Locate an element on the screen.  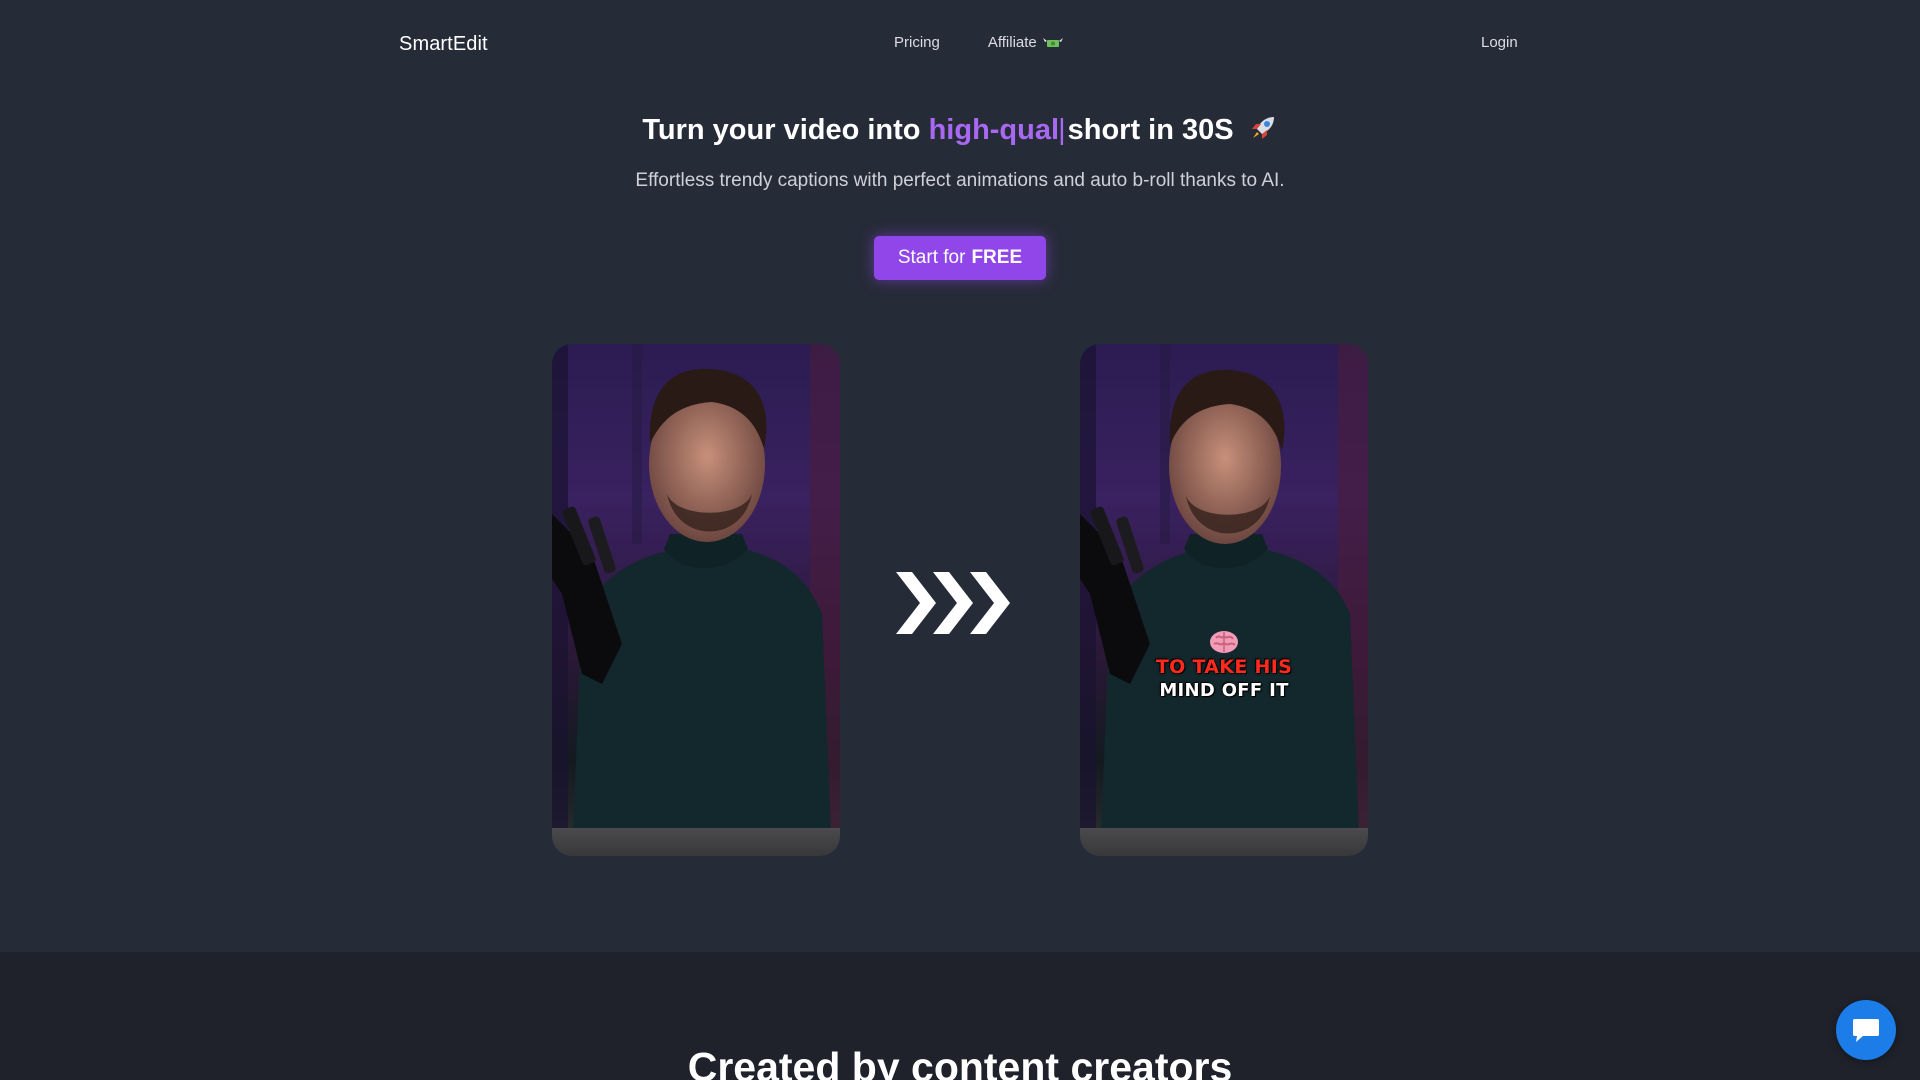
video-caption: TO TAKE HIS MIND OFF IT is located at coordinates (1224, 664).